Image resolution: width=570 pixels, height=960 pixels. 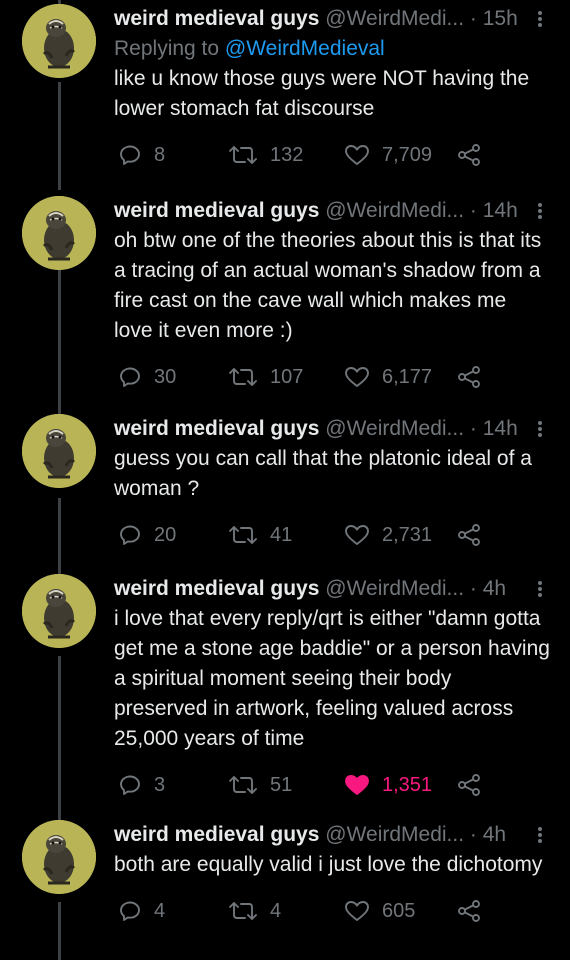 What do you see at coordinates (169, 48) in the screenshot?
I see `replying-label: Replying to` at bounding box center [169, 48].